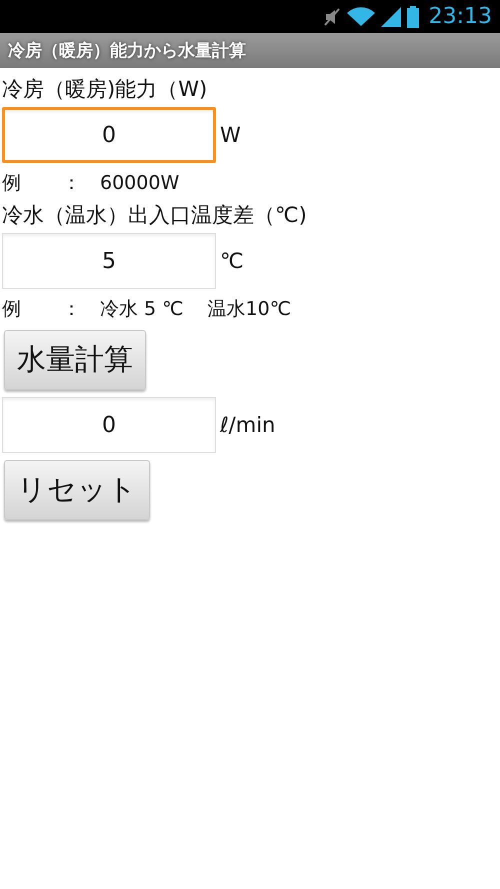 Image resolution: width=500 pixels, height=889 pixels. Describe the element at coordinates (230, 135) in the screenshot. I see `unit-label: W` at that location.